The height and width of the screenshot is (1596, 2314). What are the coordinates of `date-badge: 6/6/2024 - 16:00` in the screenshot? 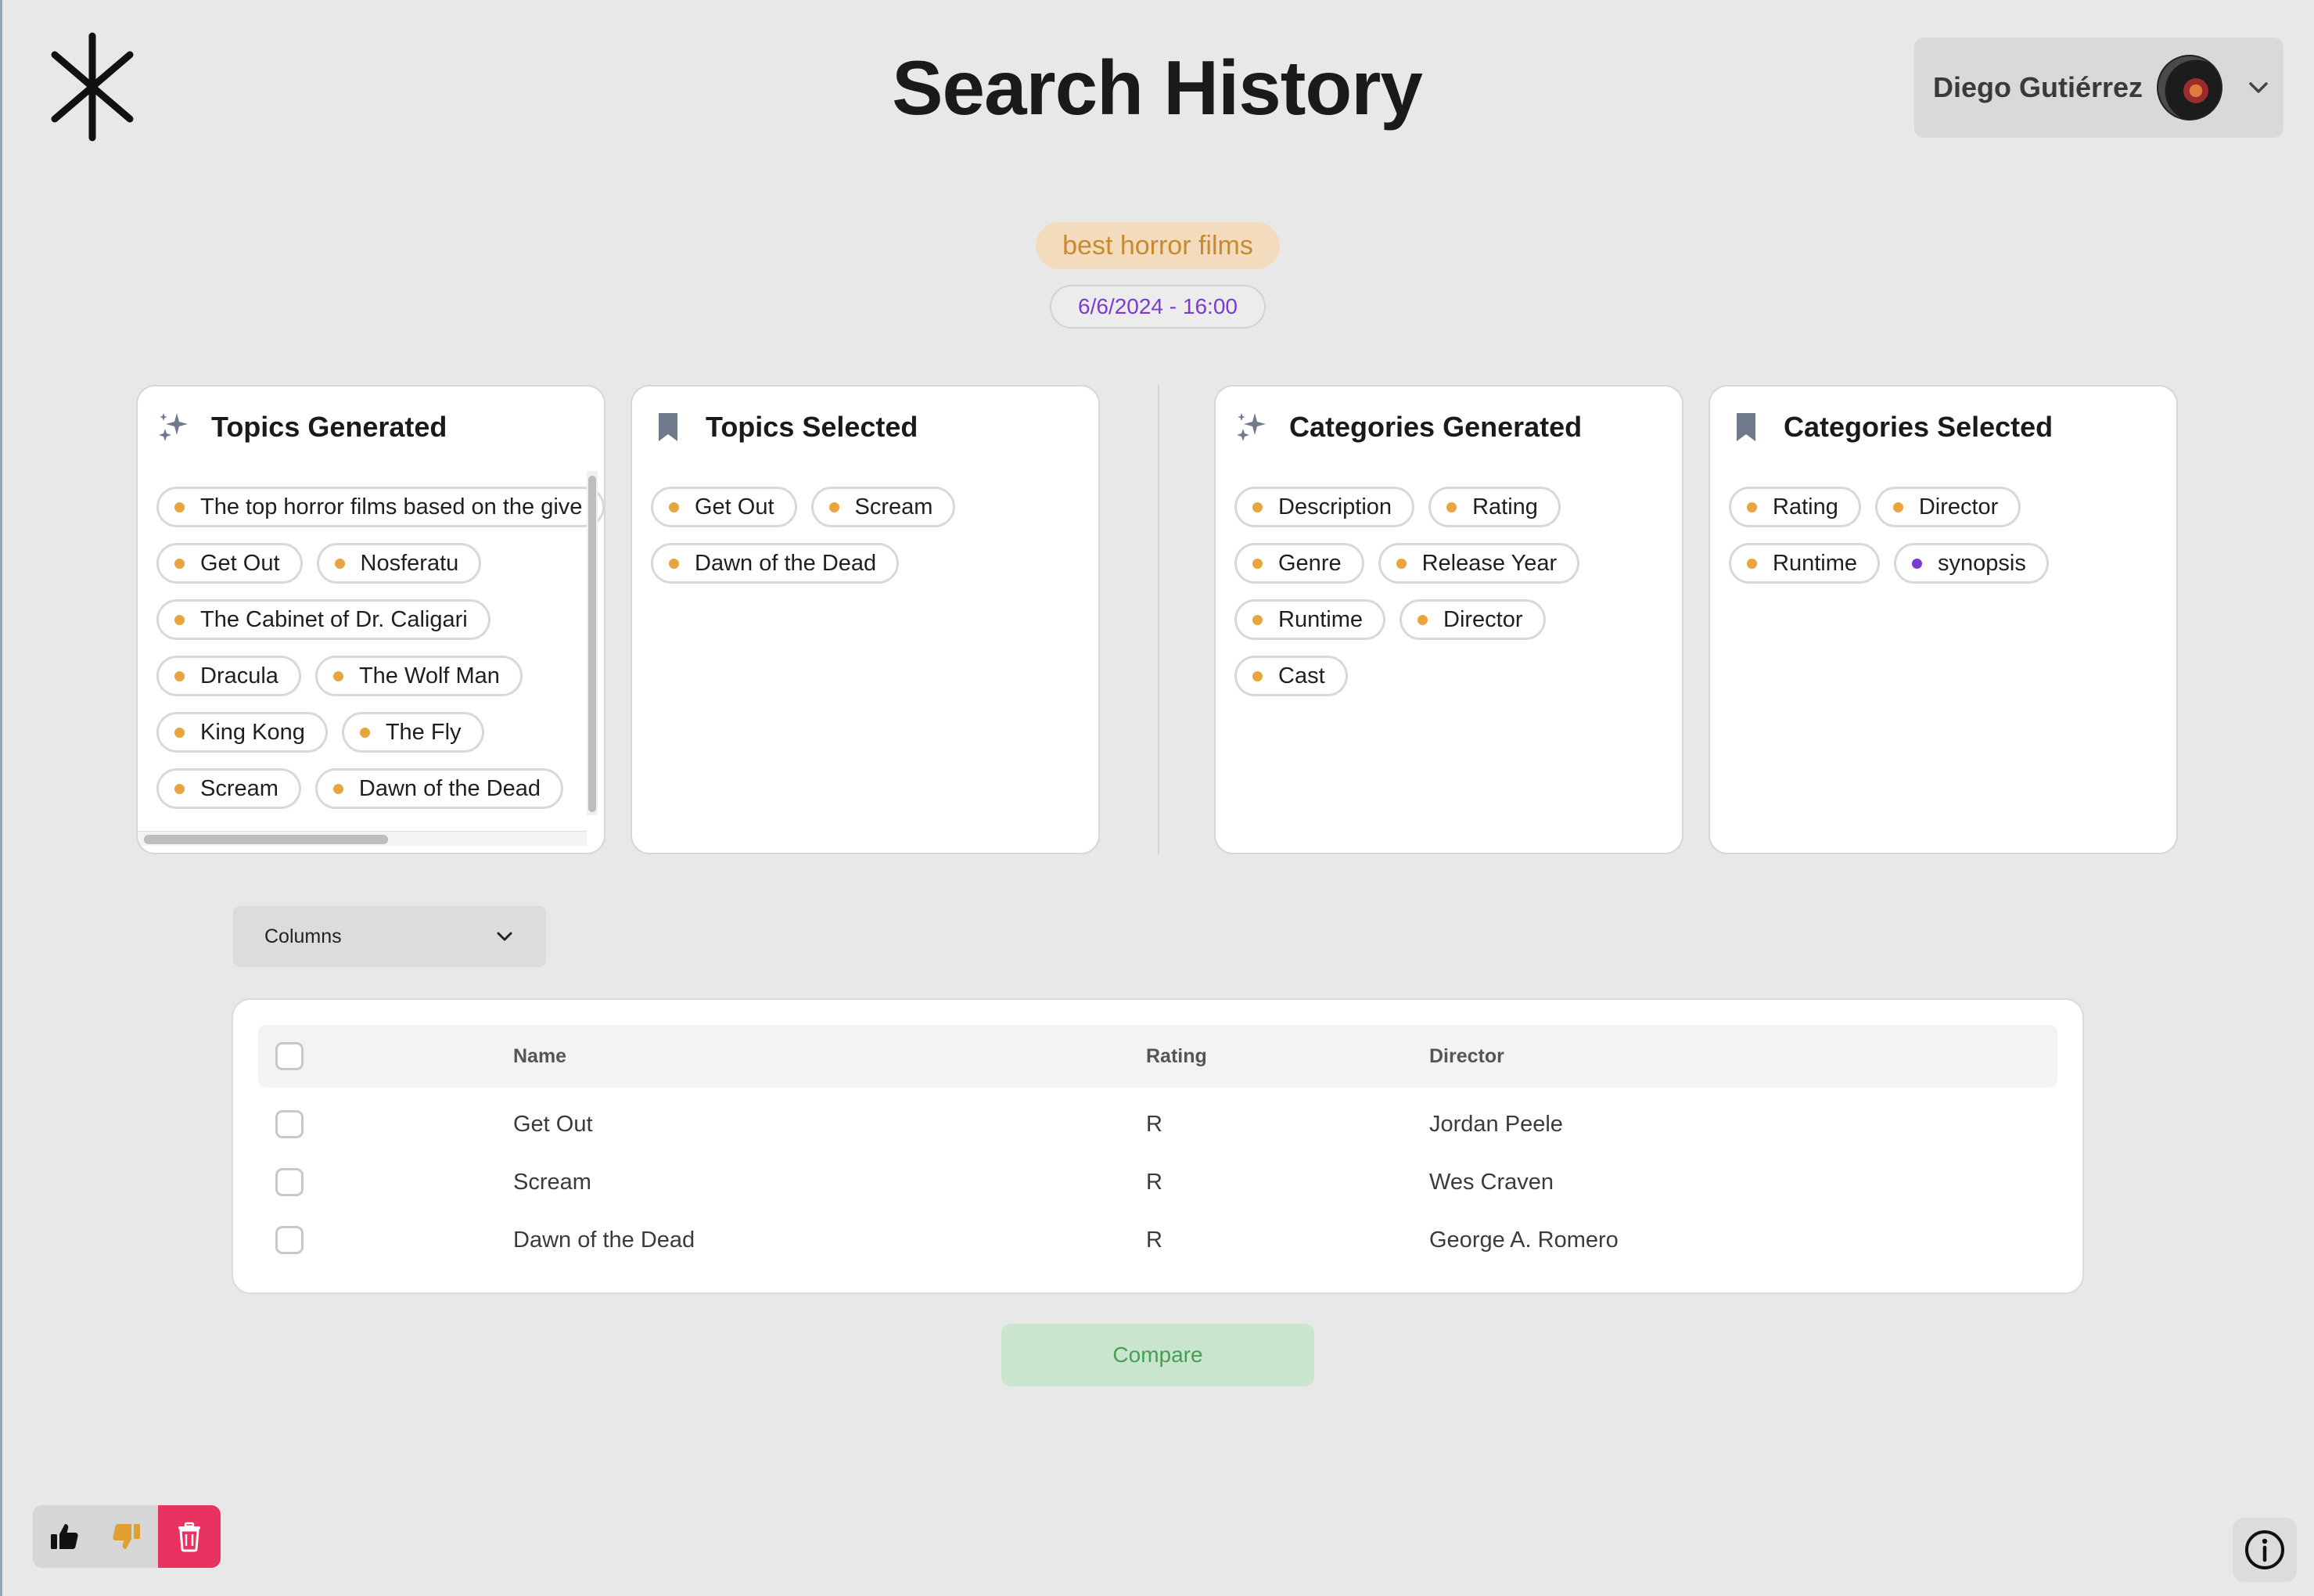 It's located at (1158, 307).